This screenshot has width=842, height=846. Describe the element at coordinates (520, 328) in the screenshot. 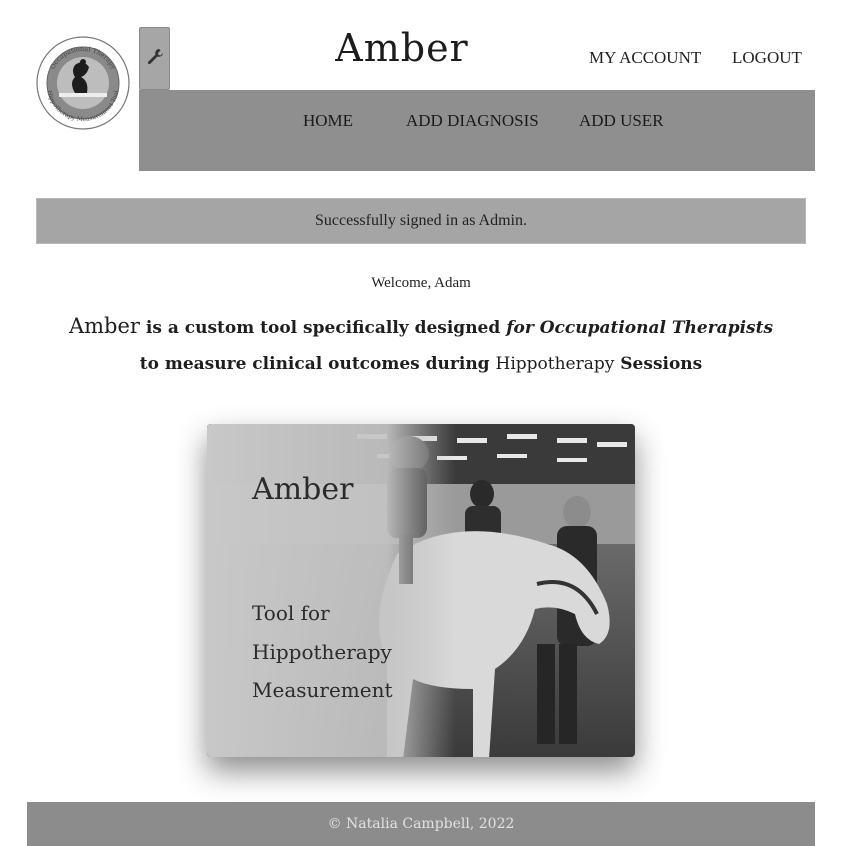

I see `intro-for: for` at that location.